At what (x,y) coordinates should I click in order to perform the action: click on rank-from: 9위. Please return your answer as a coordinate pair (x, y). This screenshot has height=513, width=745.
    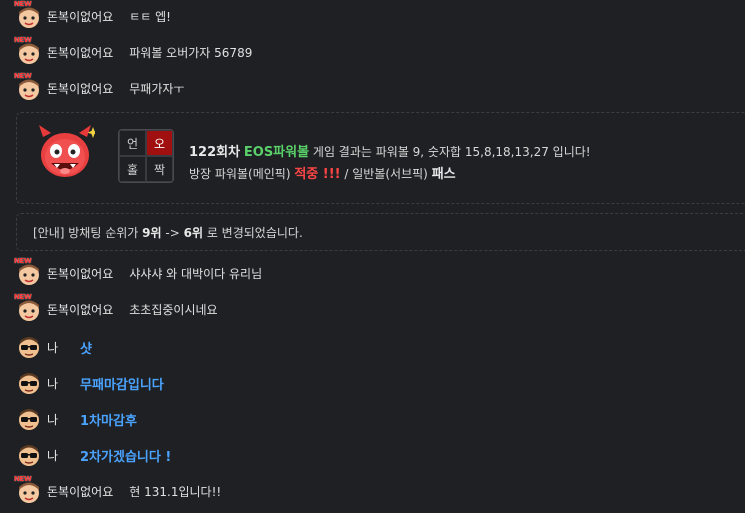
    Looking at the image, I should click on (152, 232).